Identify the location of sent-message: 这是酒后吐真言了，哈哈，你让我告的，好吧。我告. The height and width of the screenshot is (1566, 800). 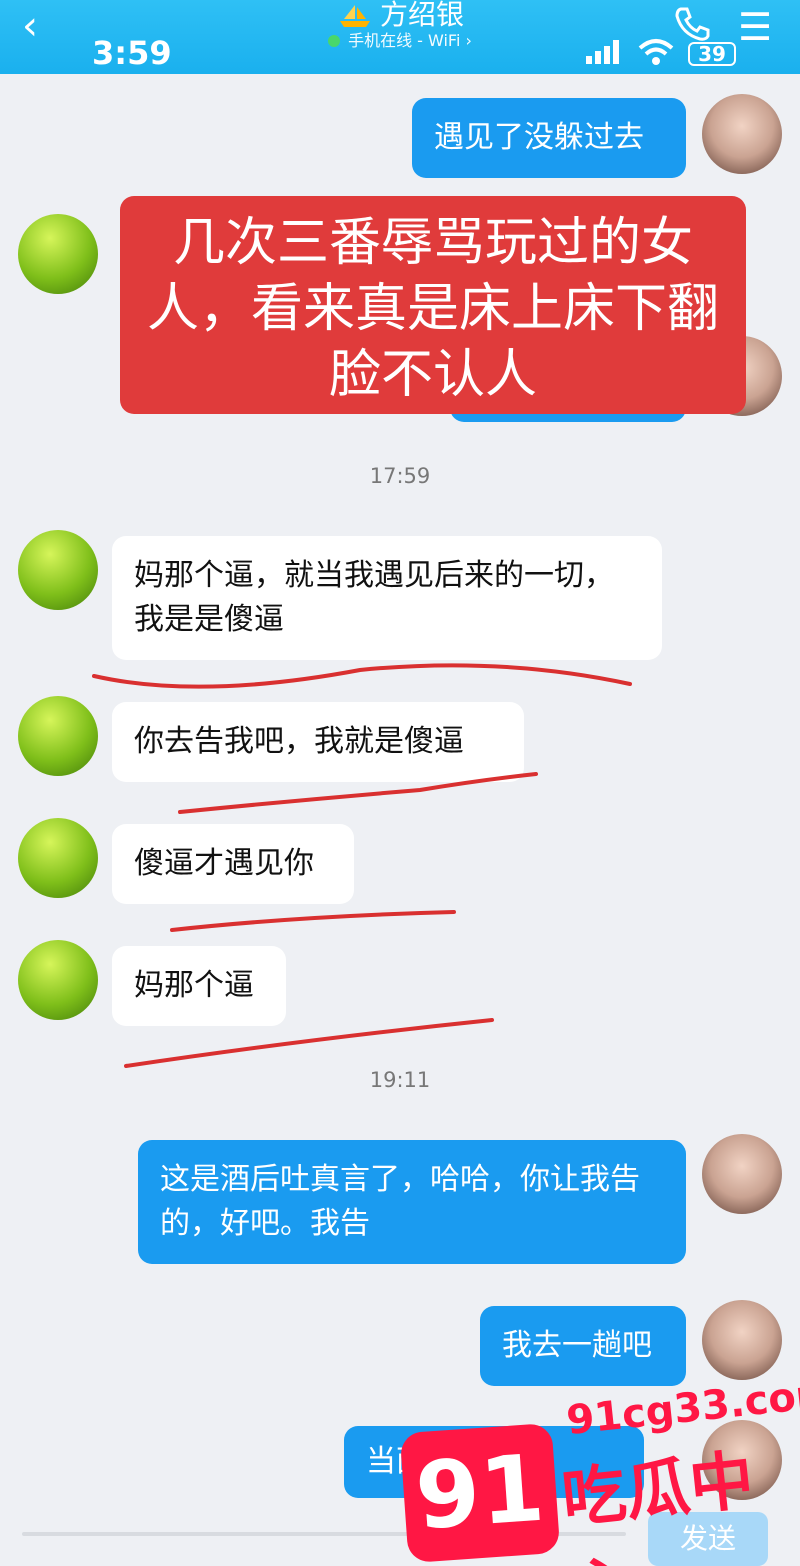
(412, 1202).